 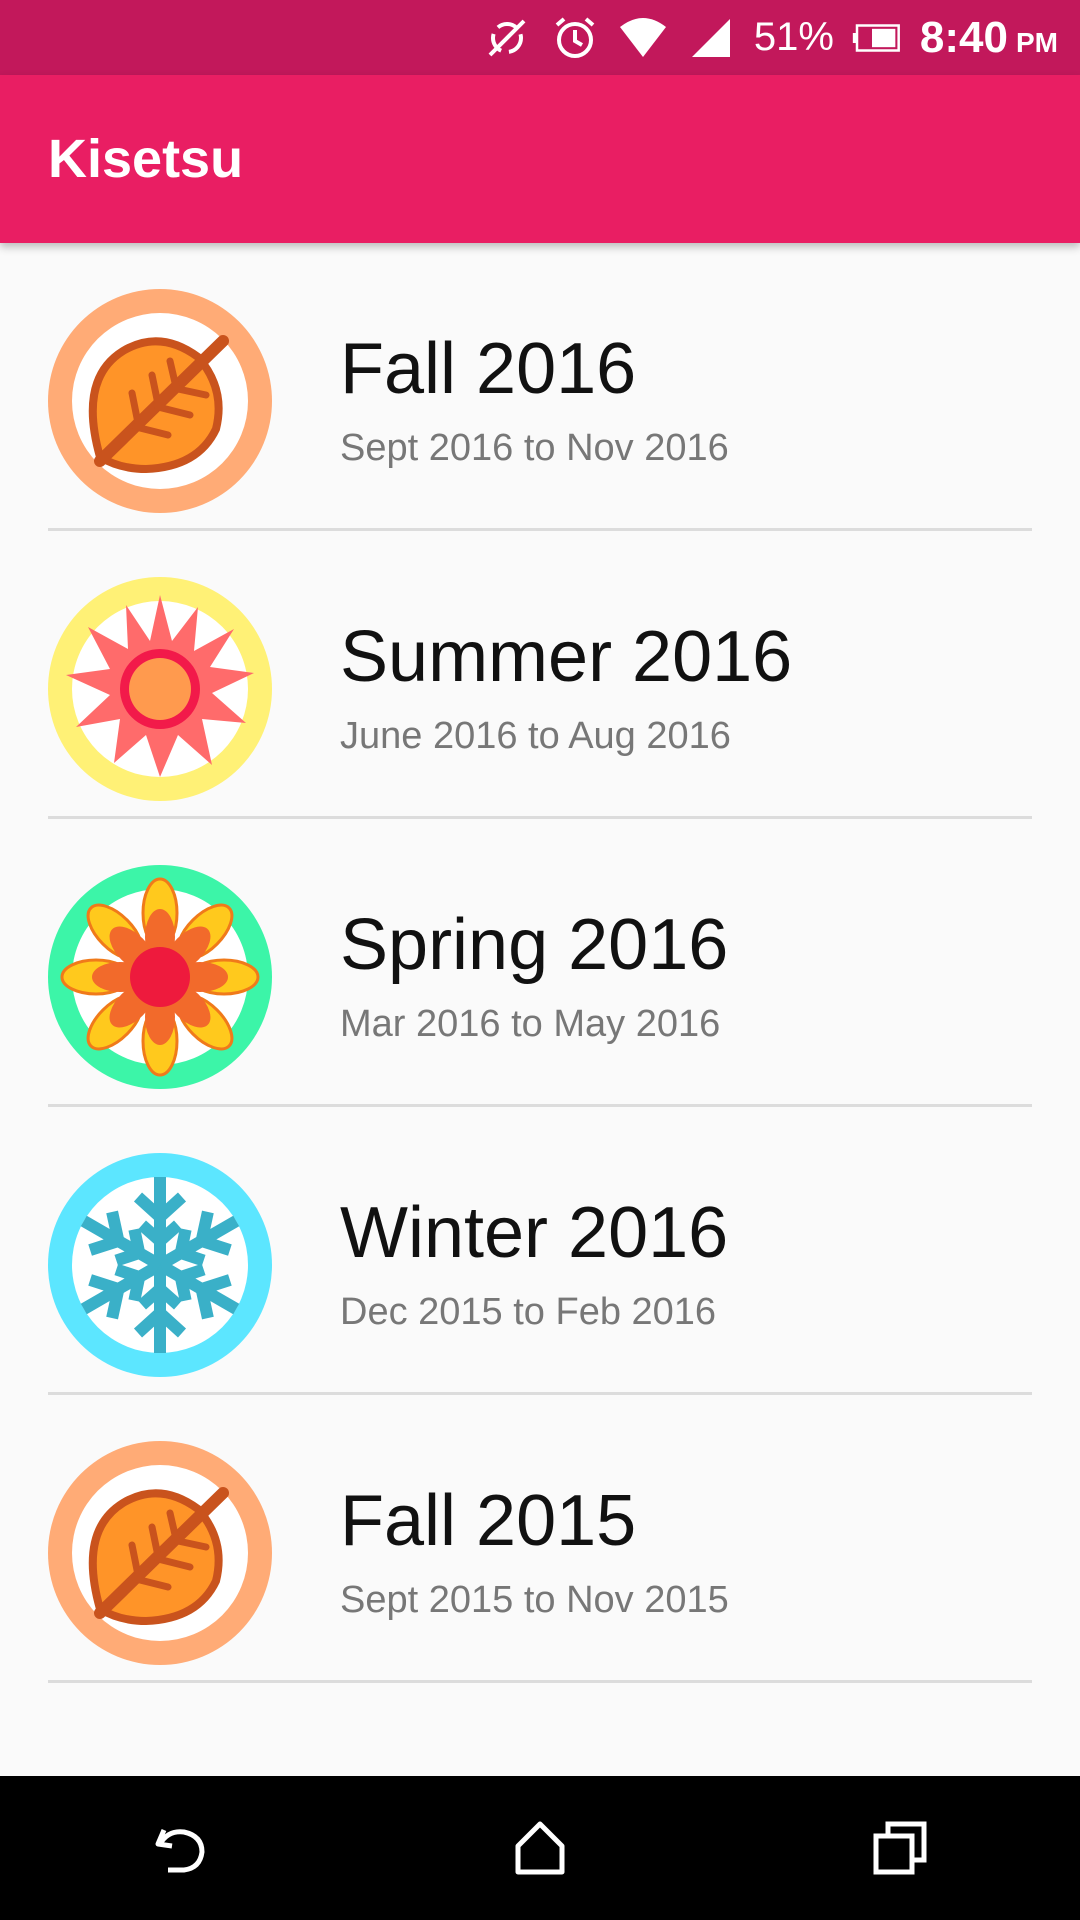 What do you see at coordinates (566, 657) in the screenshot?
I see `season-title: Summer 2016` at bounding box center [566, 657].